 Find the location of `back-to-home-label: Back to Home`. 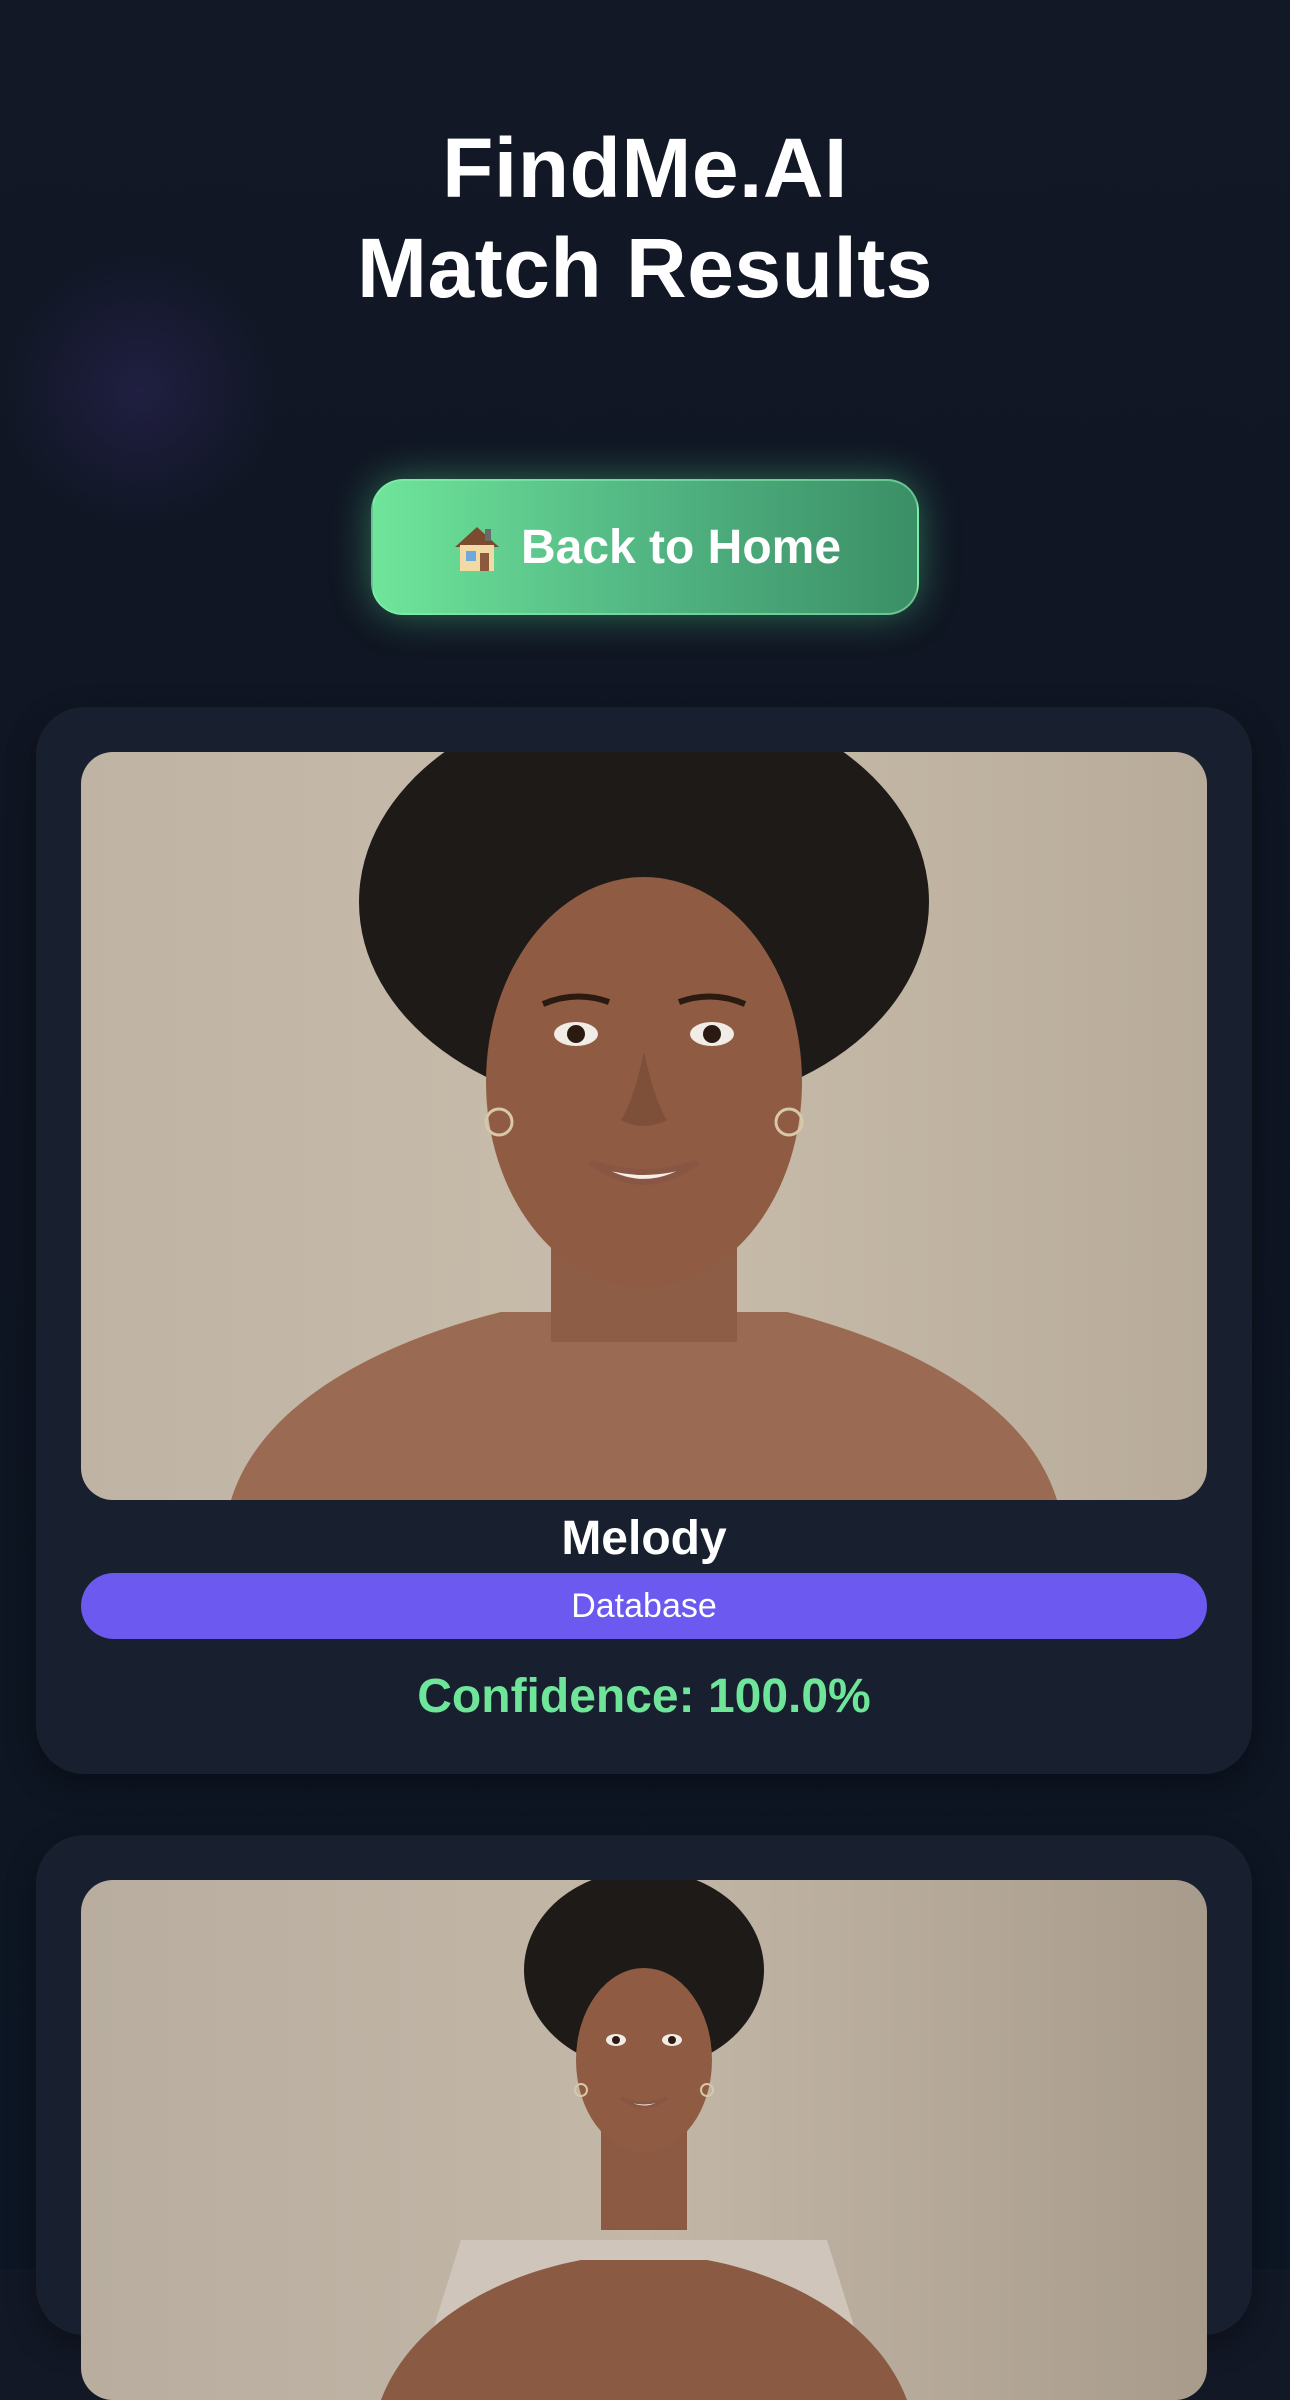

back-to-home-label: Back to Home is located at coordinates (681, 547).